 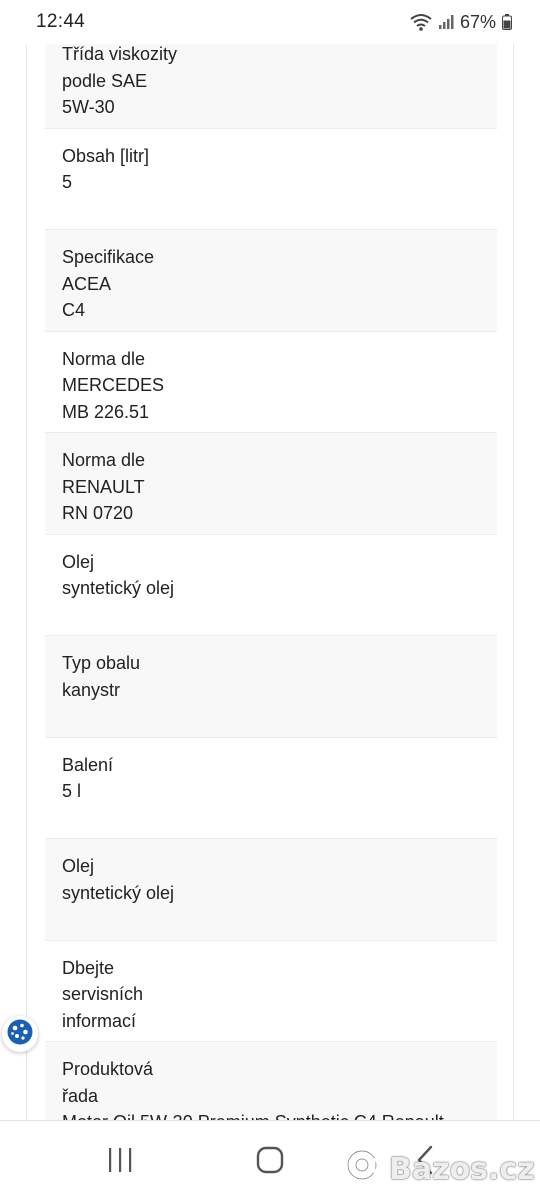 I want to click on recent-apps-icon, so click(x=120, y=1162).